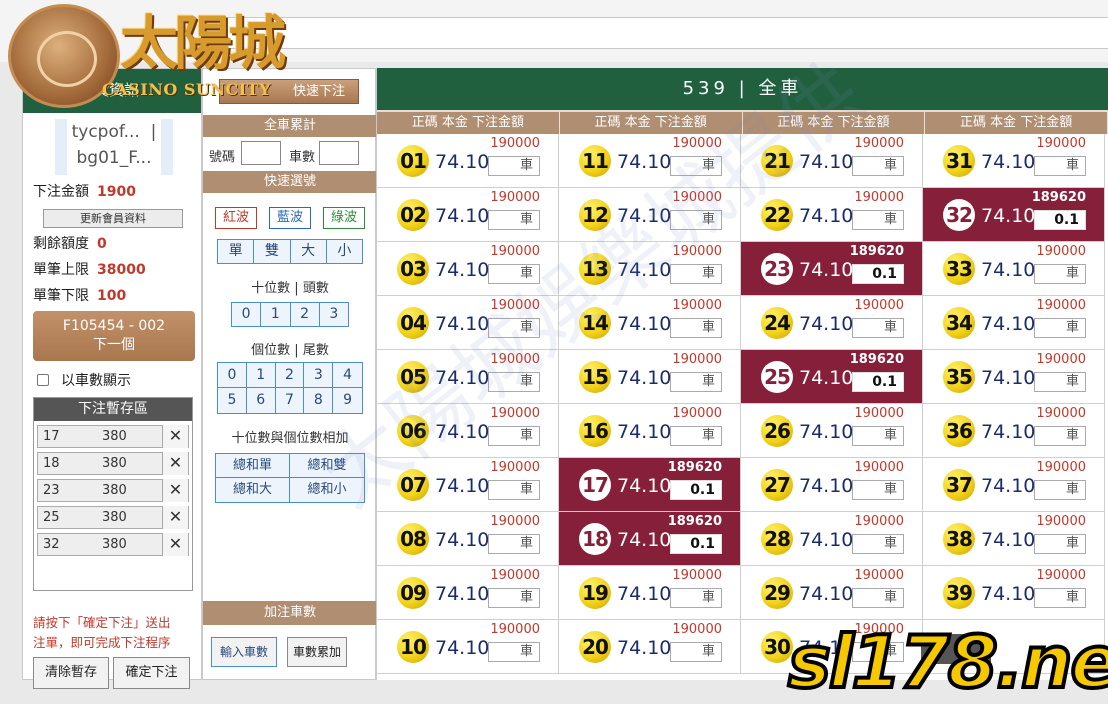 The width and height of the screenshot is (1108, 704). What do you see at coordinates (650, 377) in the screenshot?
I see `number-cell-15: 15 74.10 190000 車` at bounding box center [650, 377].